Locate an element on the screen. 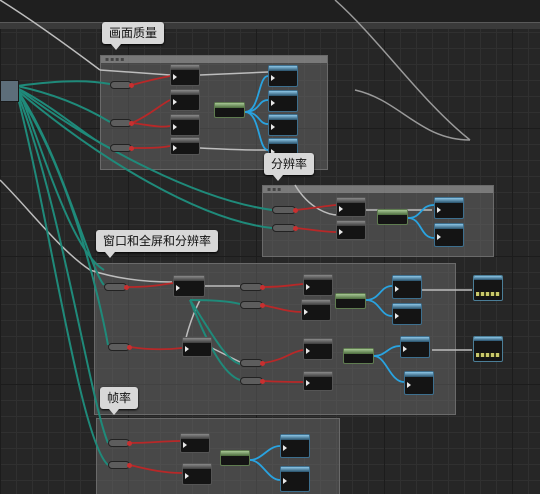 The image size is (540, 494). comment-label-window: 窗口和全屏和分辨率 is located at coordinates (157, 244).